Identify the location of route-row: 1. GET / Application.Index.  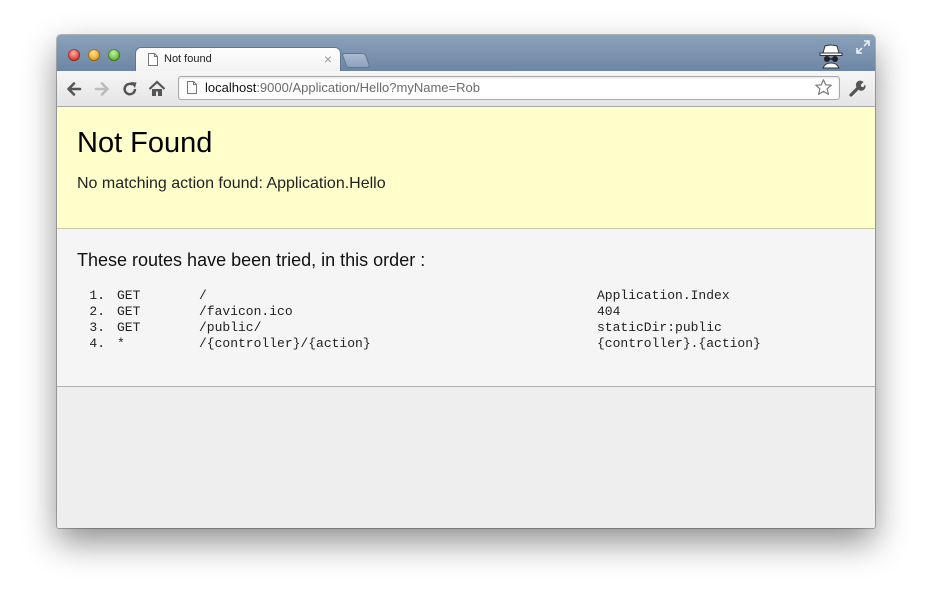
(467, 296).